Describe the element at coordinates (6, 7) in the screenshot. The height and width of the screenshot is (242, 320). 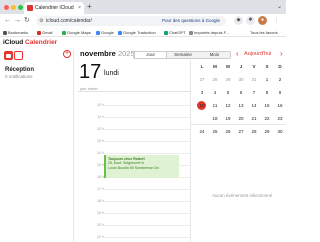
I see `close-window-icon` at that location.